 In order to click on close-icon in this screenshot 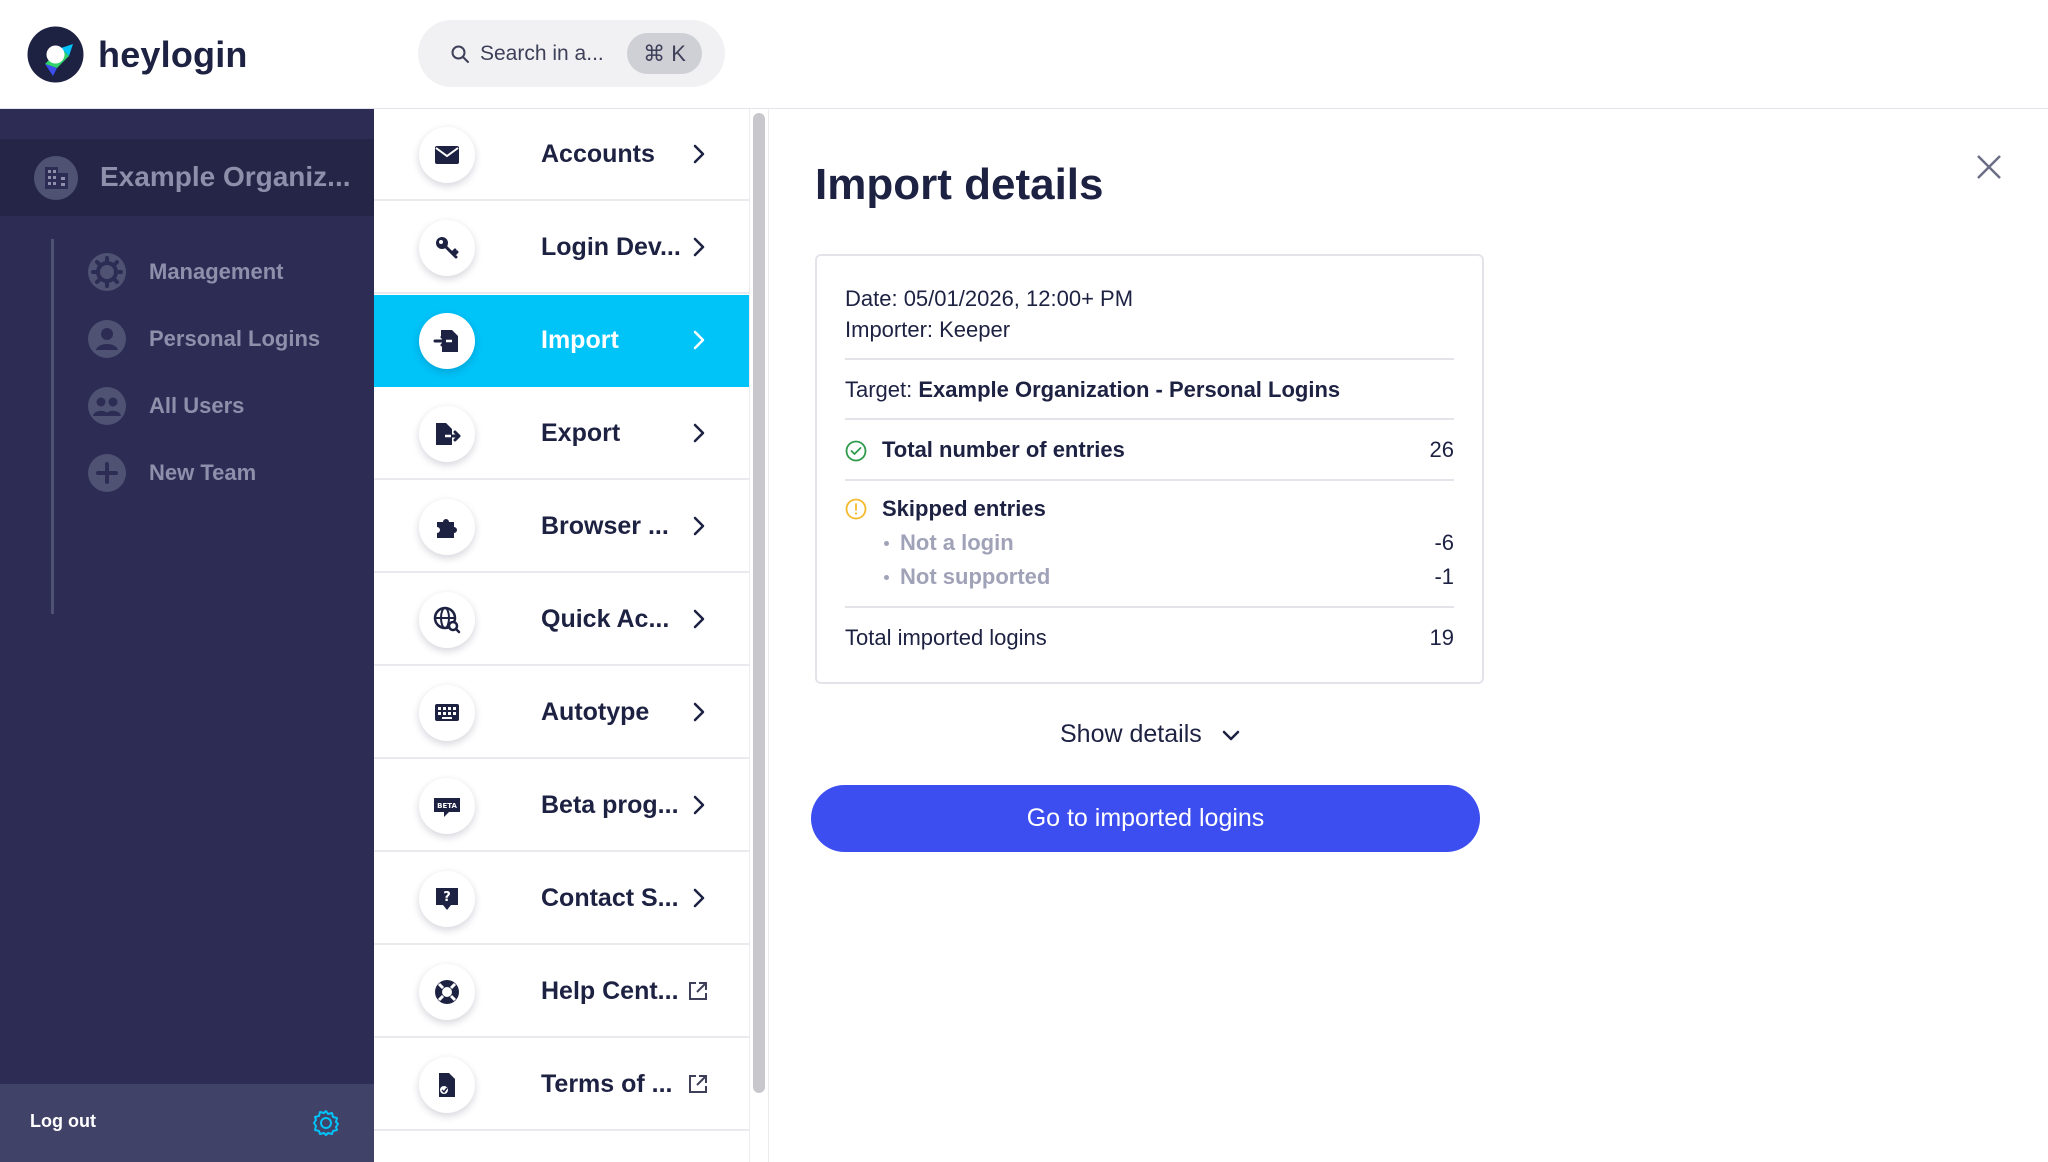, I will do `click(1989, 167)`.